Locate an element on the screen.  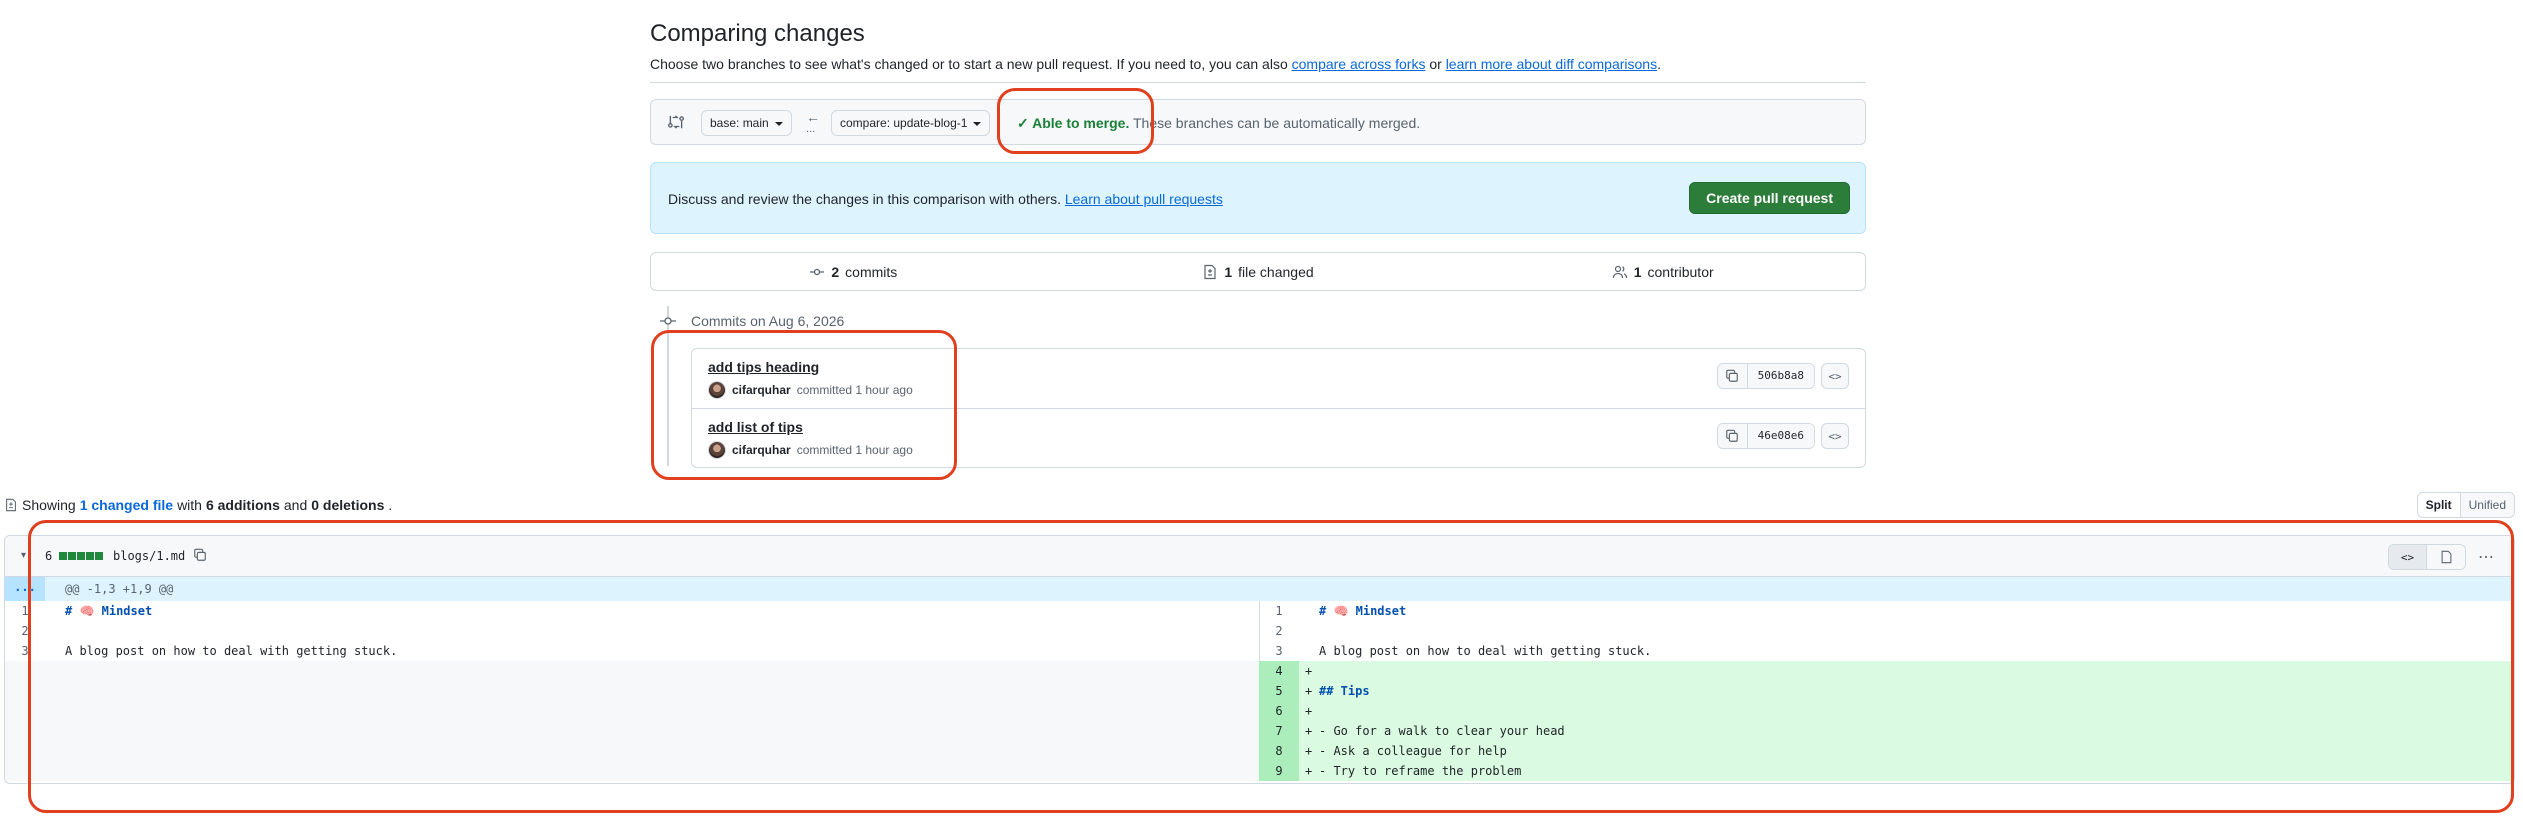
hunk-header: @@ -1,3 +1,9 @@ is located at coordinates (119, 589).